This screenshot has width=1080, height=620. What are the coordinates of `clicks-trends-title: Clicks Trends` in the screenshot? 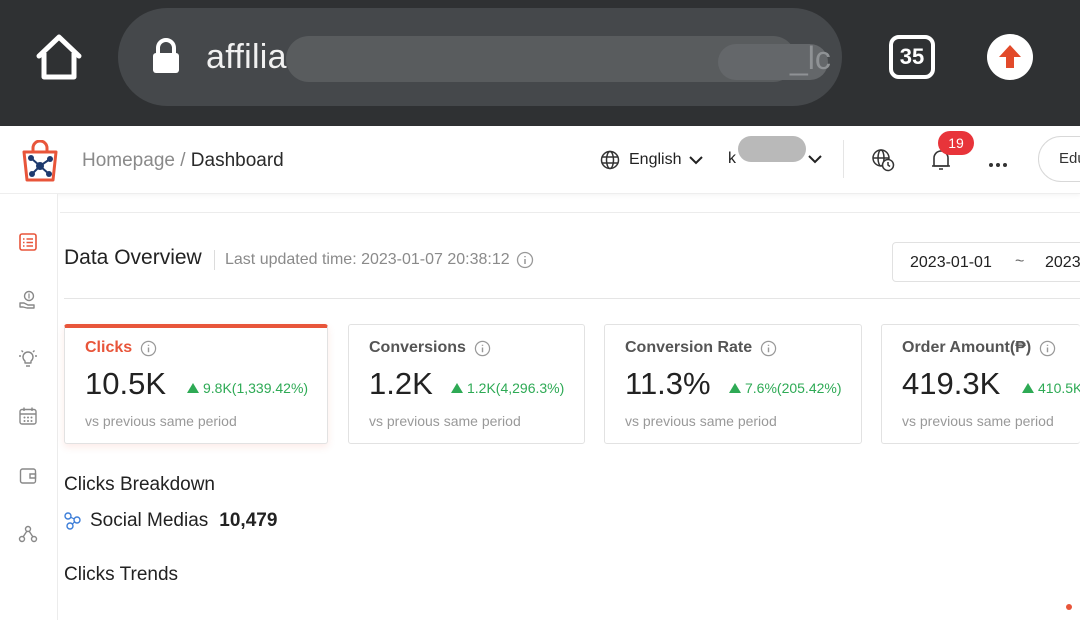 It's located at (121, 574).